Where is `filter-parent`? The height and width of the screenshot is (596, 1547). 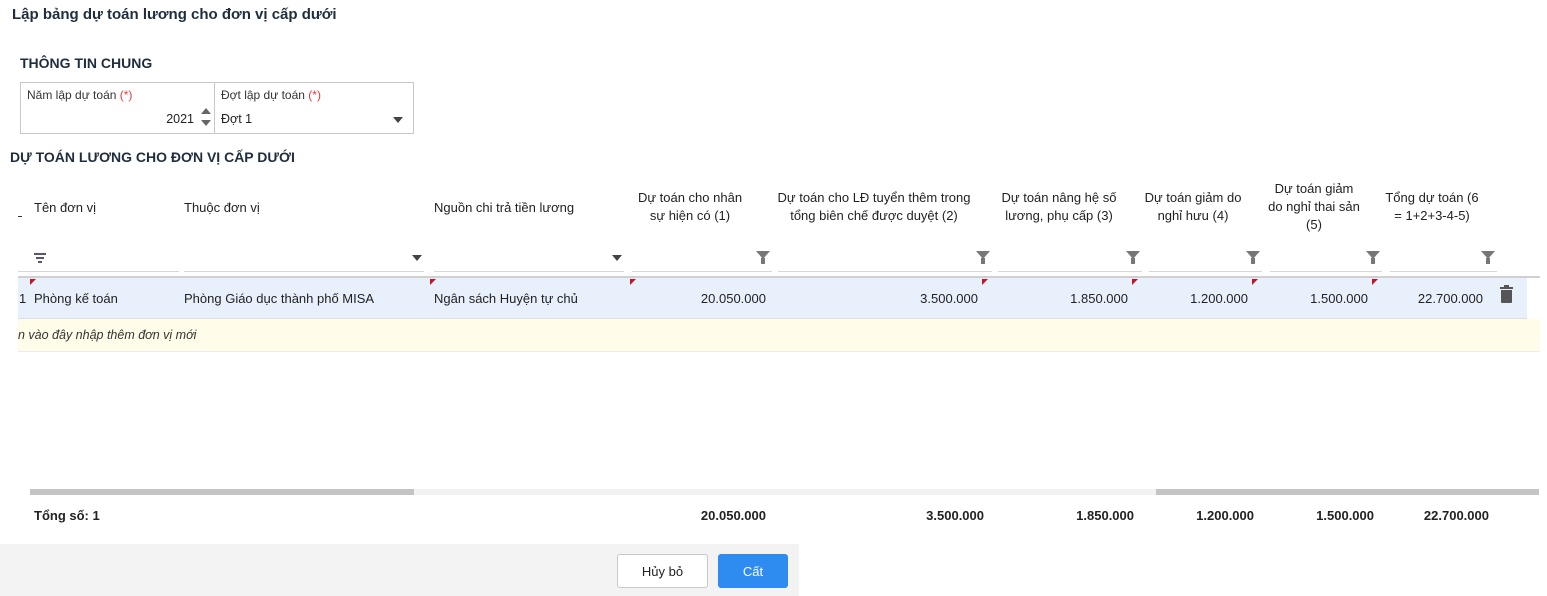 filter-parent is located at coordinates (304, 258).